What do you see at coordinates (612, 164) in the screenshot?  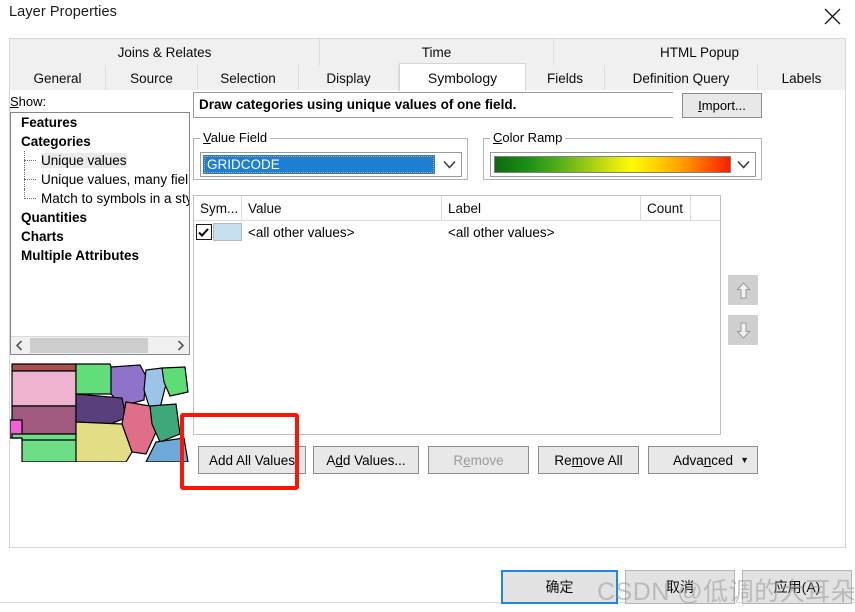 I see `color-ramp-gradient-preview` at bounding box center [612, 164].